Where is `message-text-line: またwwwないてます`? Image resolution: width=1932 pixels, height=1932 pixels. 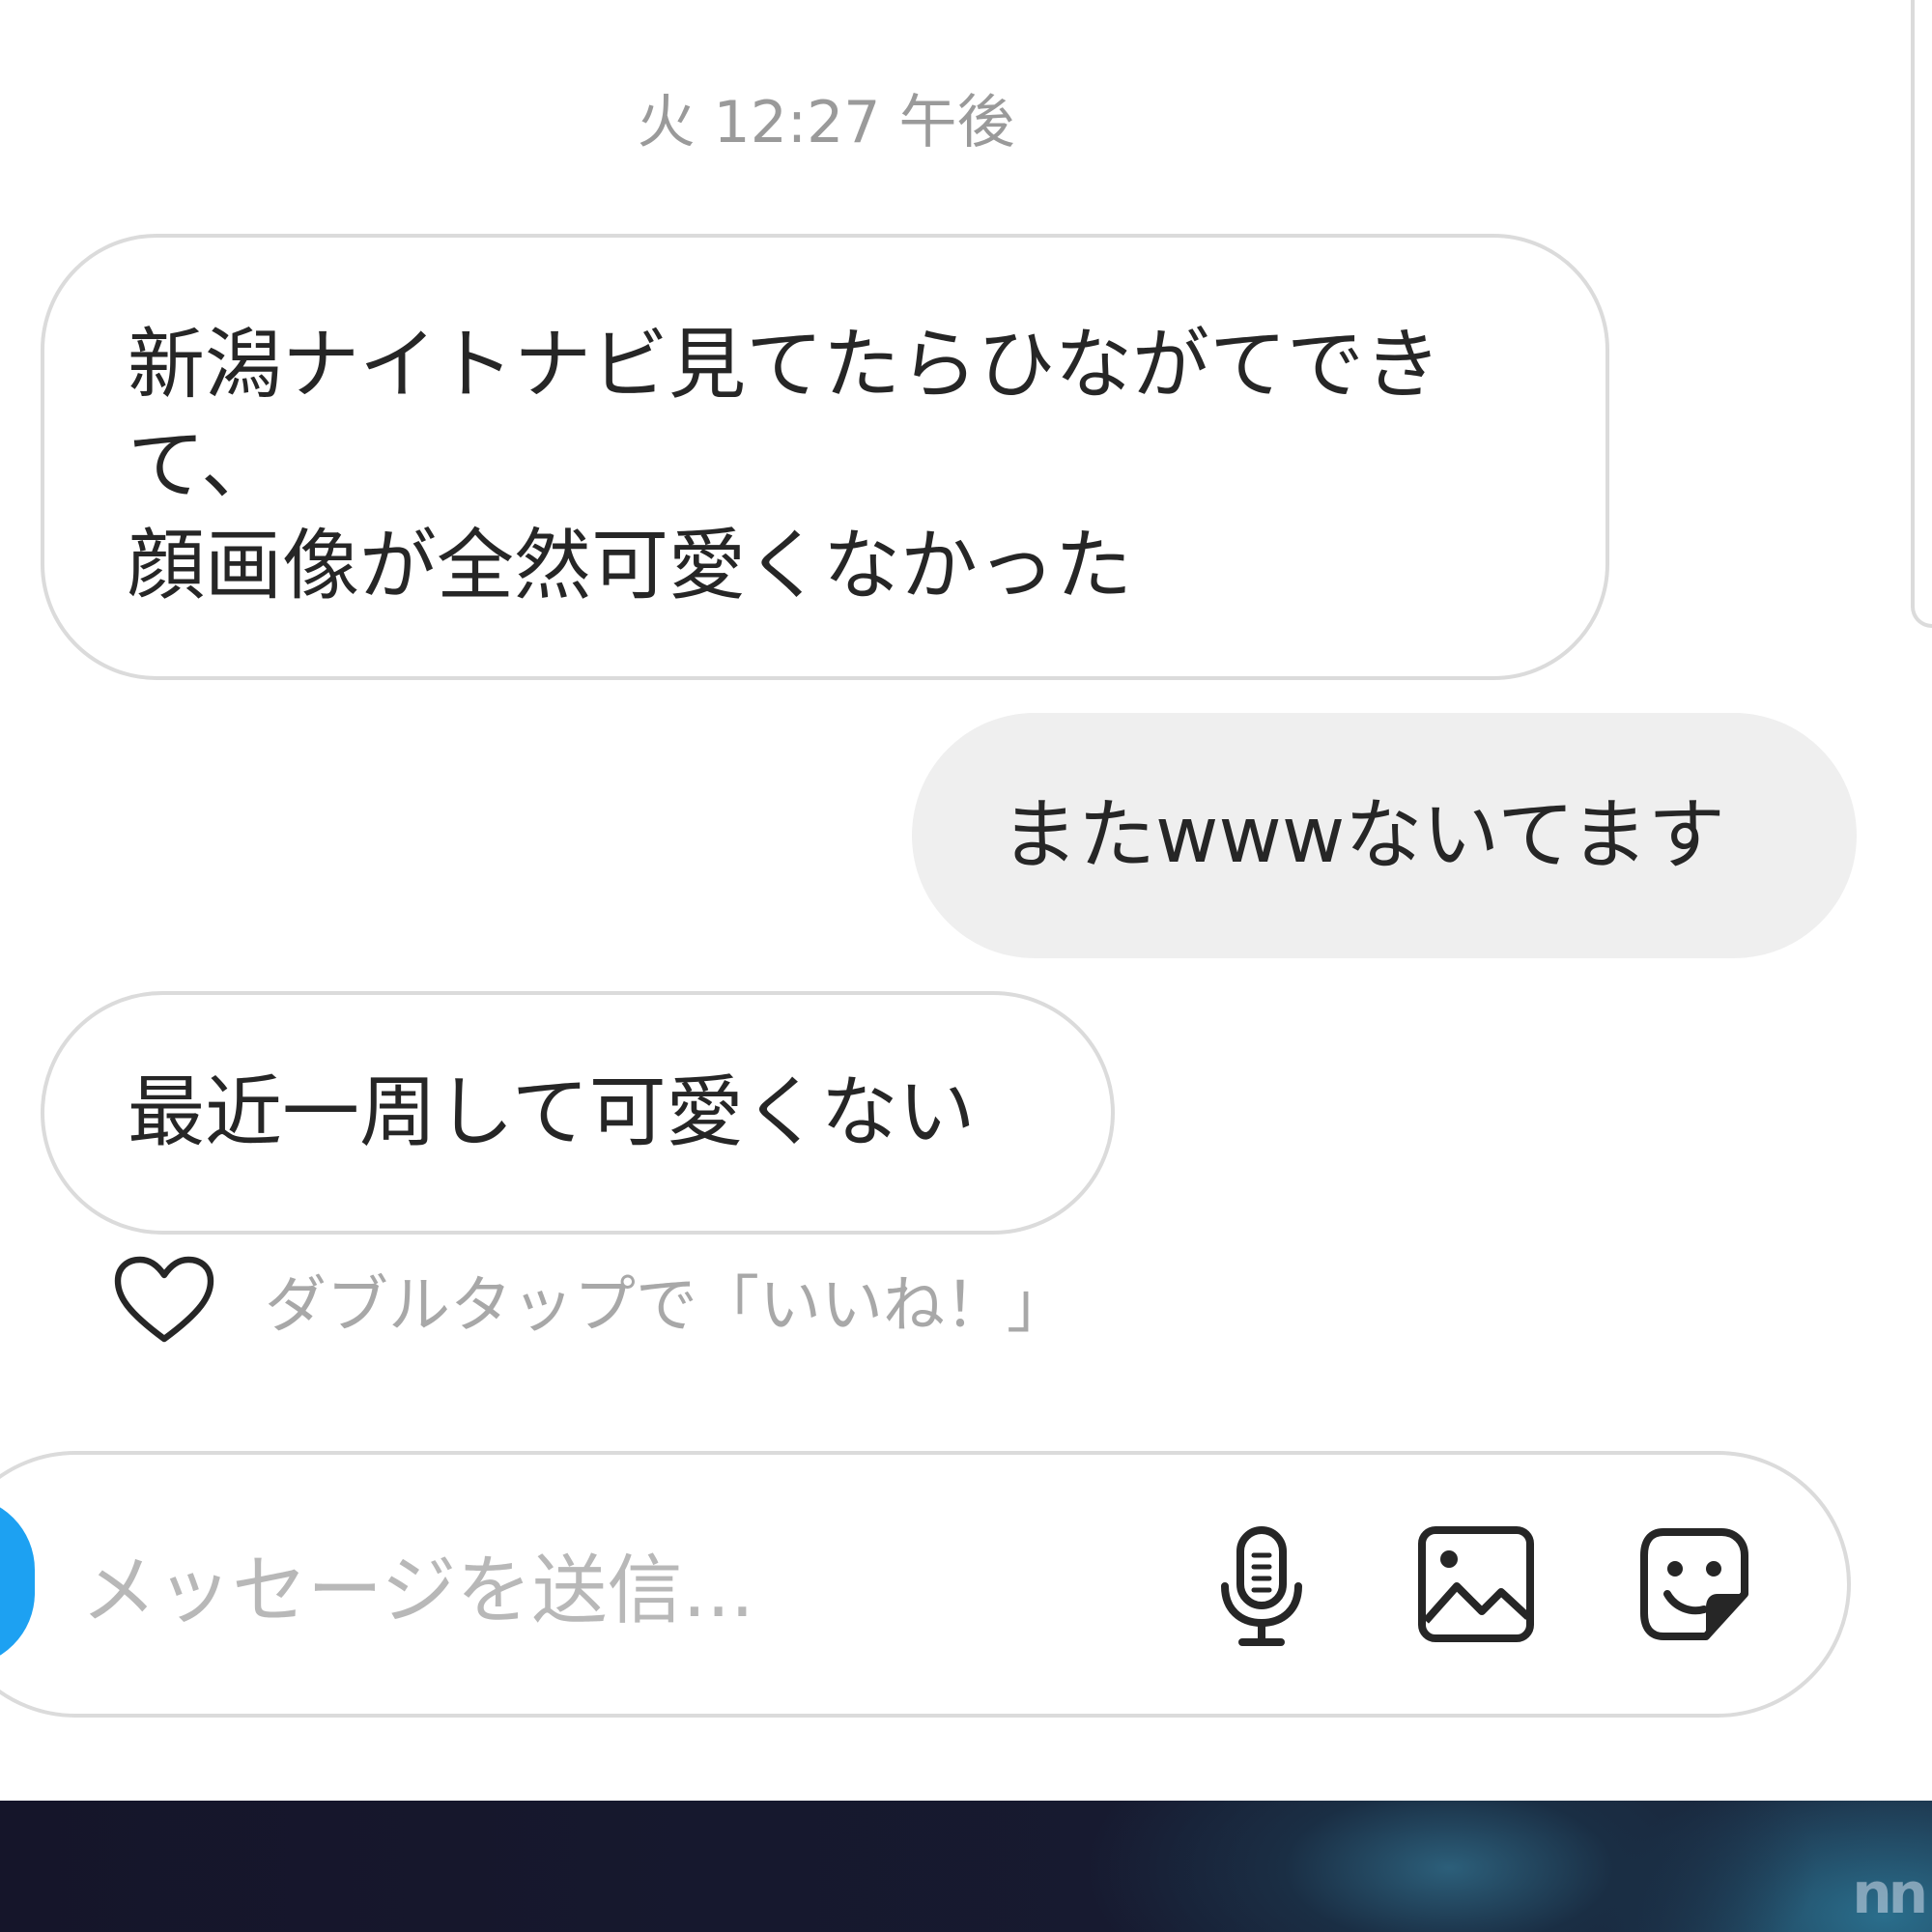 message-text-line: またwwwないてます is located at coordinates (1363, 835).